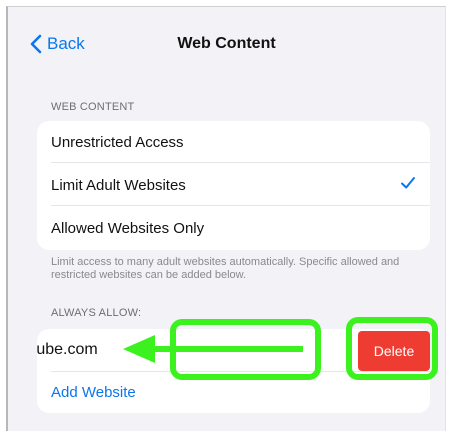  I want to click on option-label: Unrestricted Access, so click(117, 142).